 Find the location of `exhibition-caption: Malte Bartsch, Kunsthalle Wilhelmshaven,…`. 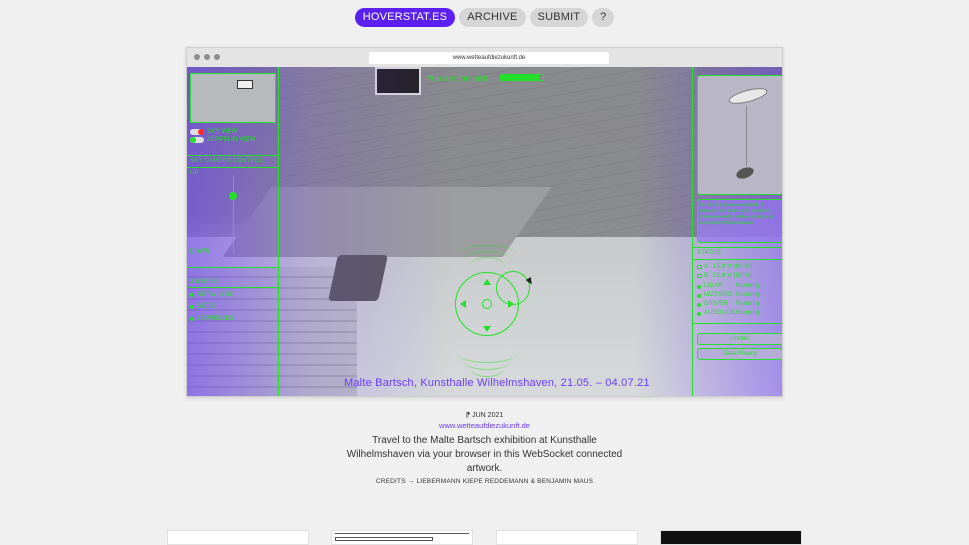

exhibition-caption: Malte Bartsch, Kunsthalle Wilhelmshaven,… is located at coordinates (497, 383).